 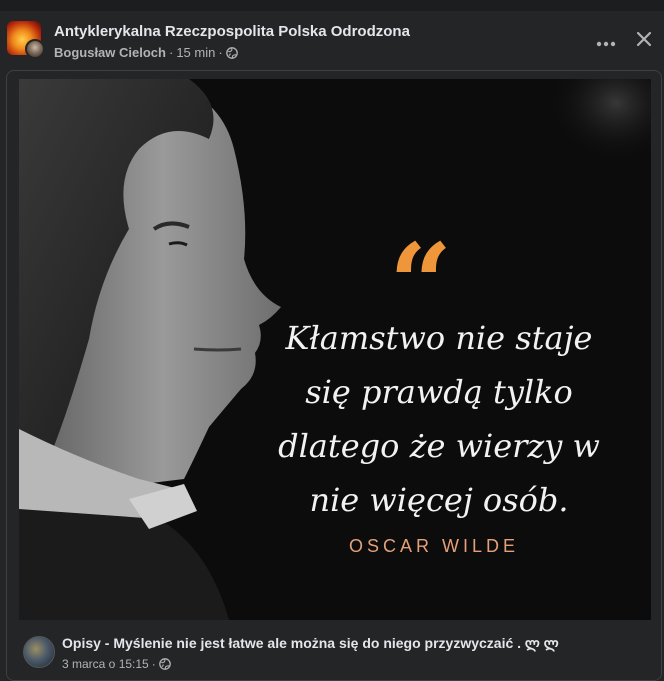 What do you see at coordinates (105, 664) in the screenshot?
I see `shared-post-date: 3 marca o 15:15` at bounding box center [105, 664].